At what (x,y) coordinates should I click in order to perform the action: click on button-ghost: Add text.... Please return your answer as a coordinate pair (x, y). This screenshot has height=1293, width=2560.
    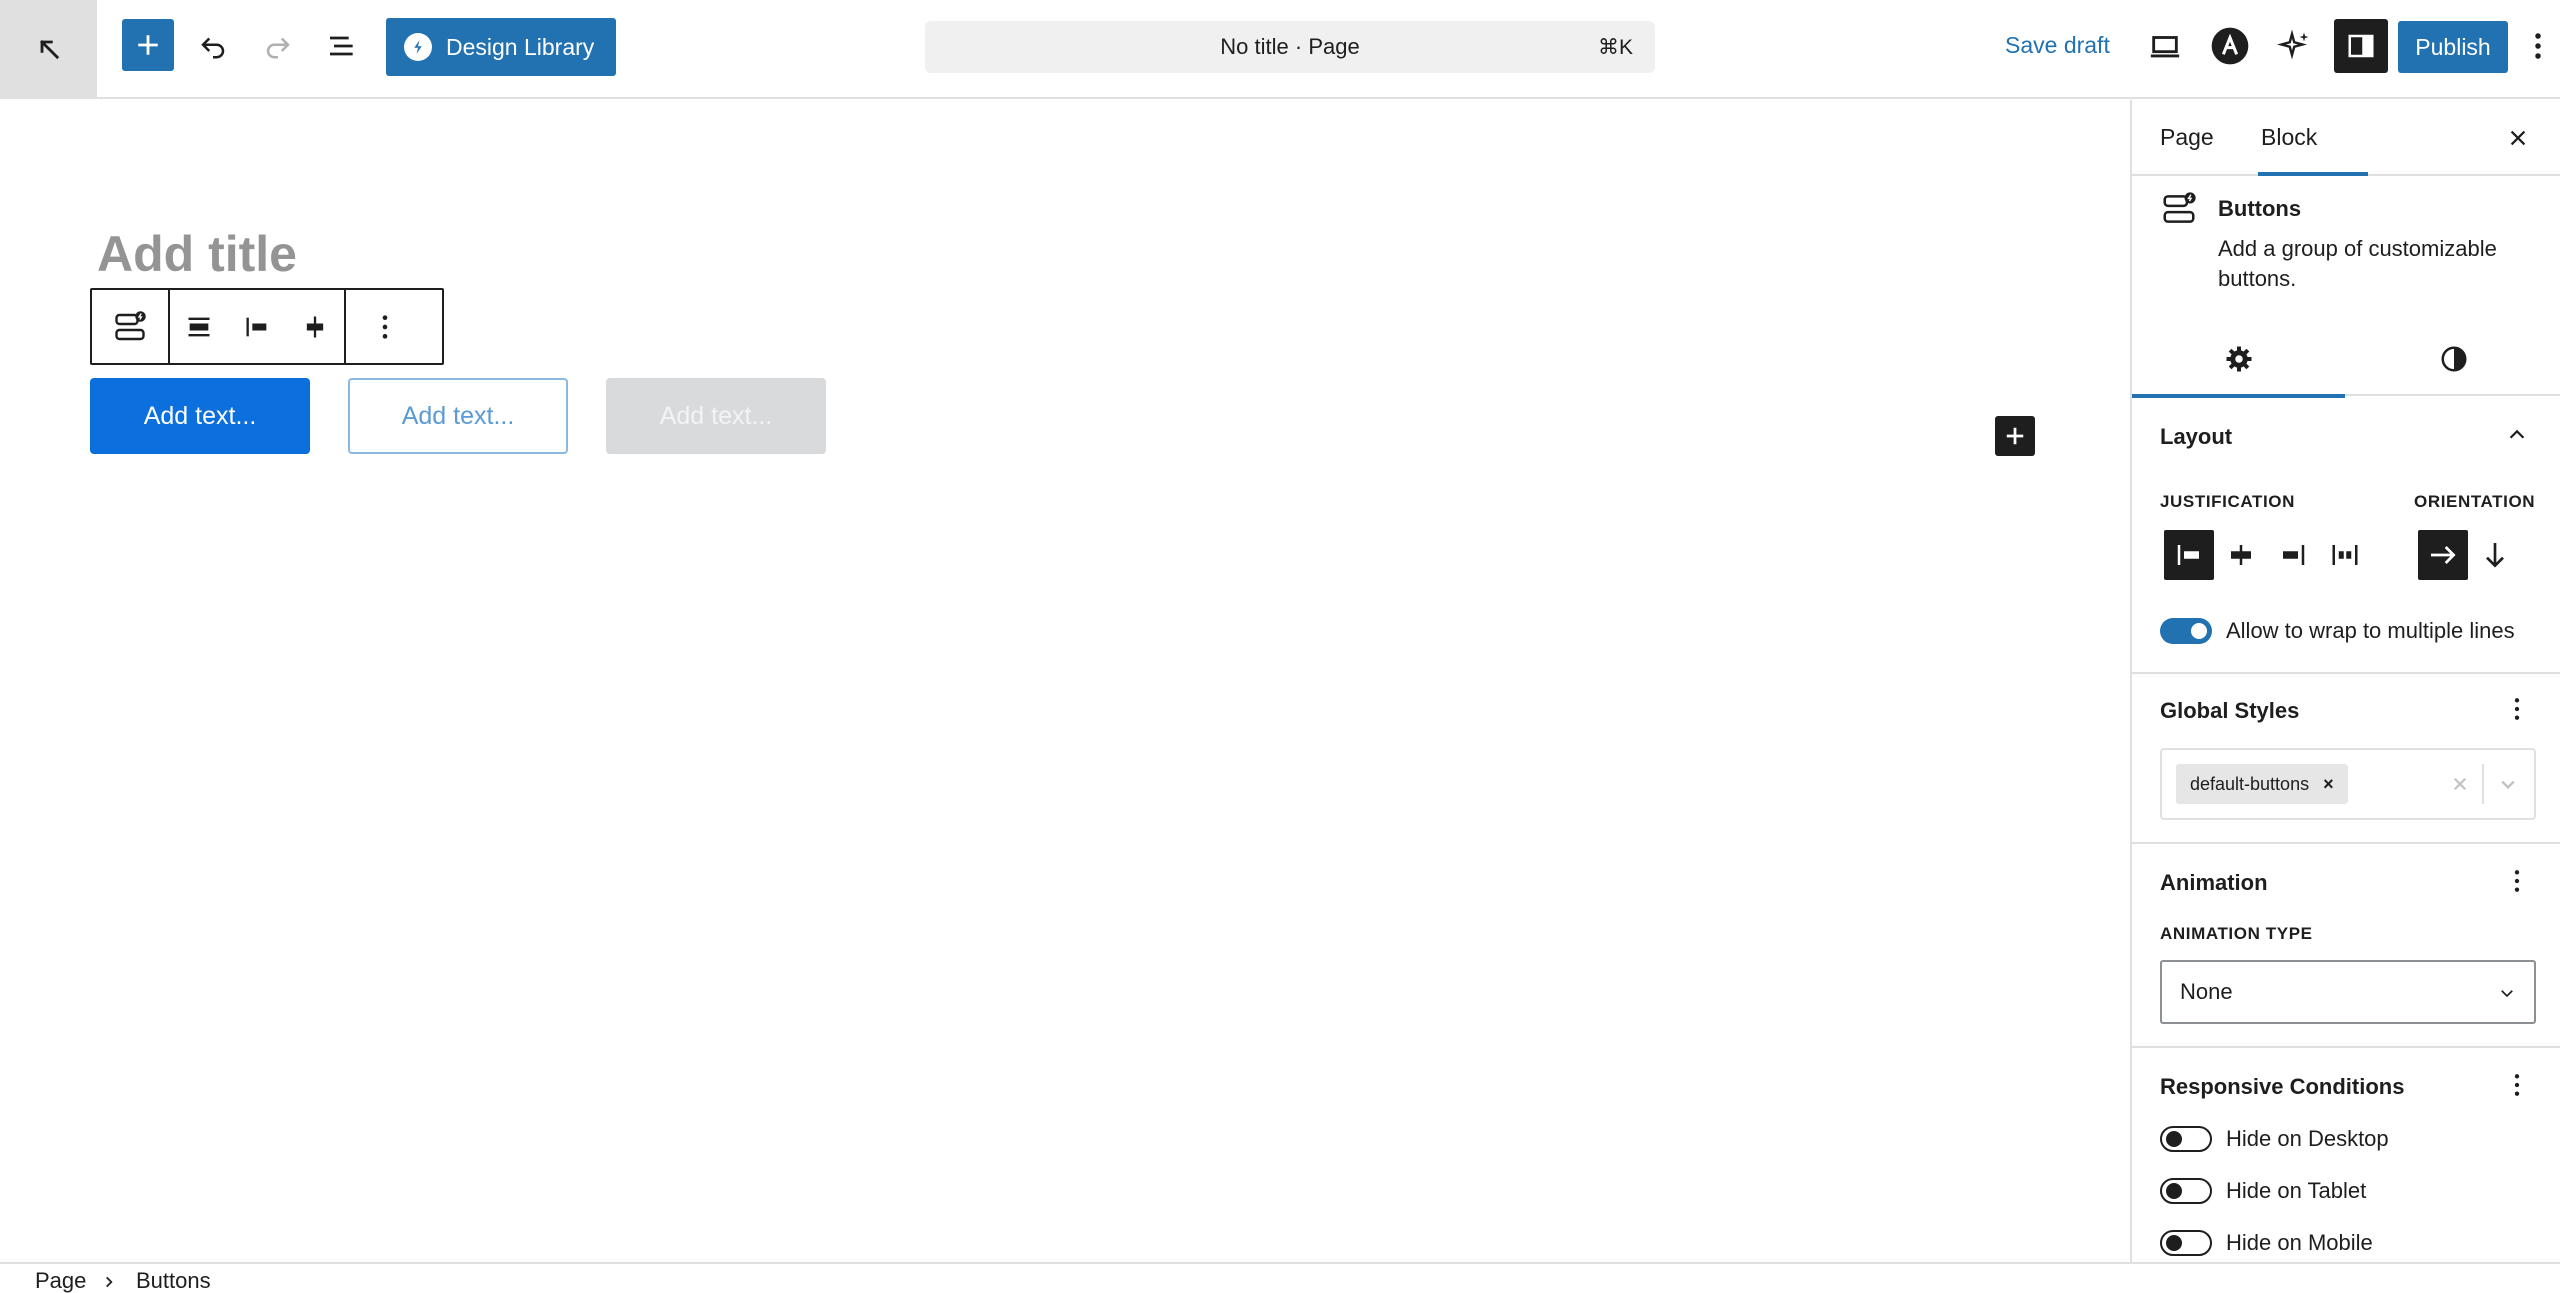
    Looking at the image, I should click on (716, 416).